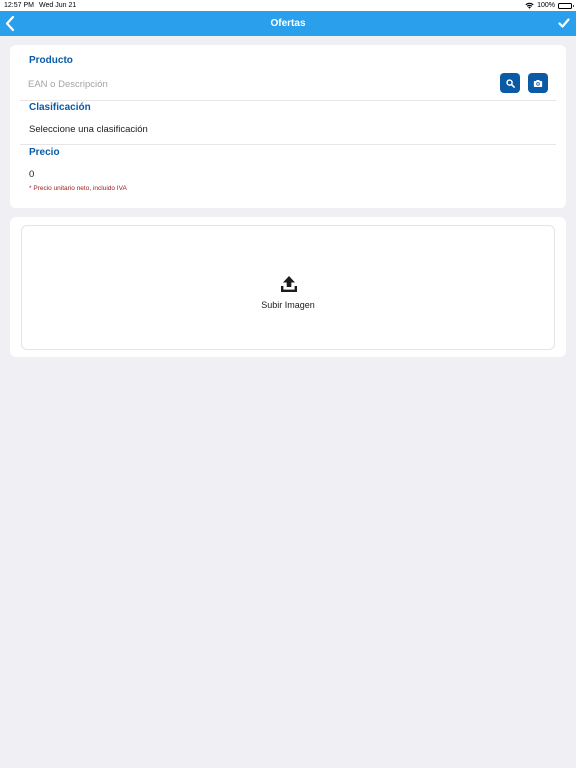 The height and width of the screenshot is (768, 576). I want to click on camera-icon, so click(538, 83).